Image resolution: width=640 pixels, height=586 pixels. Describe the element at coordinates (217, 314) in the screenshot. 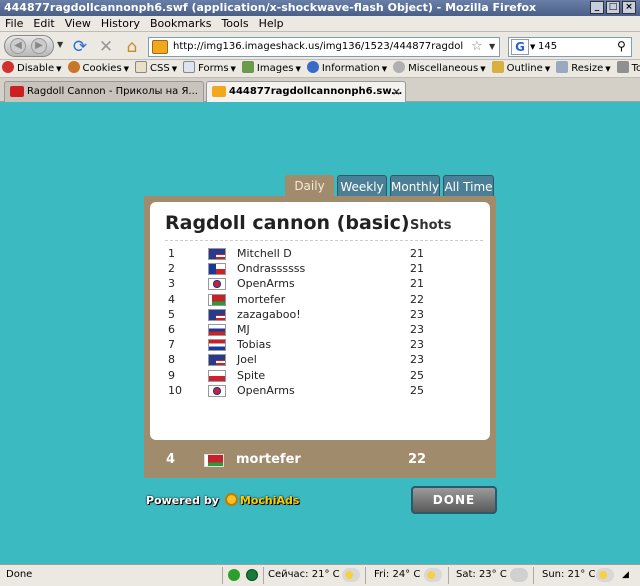

I see `usa-flag-icon` at that location.